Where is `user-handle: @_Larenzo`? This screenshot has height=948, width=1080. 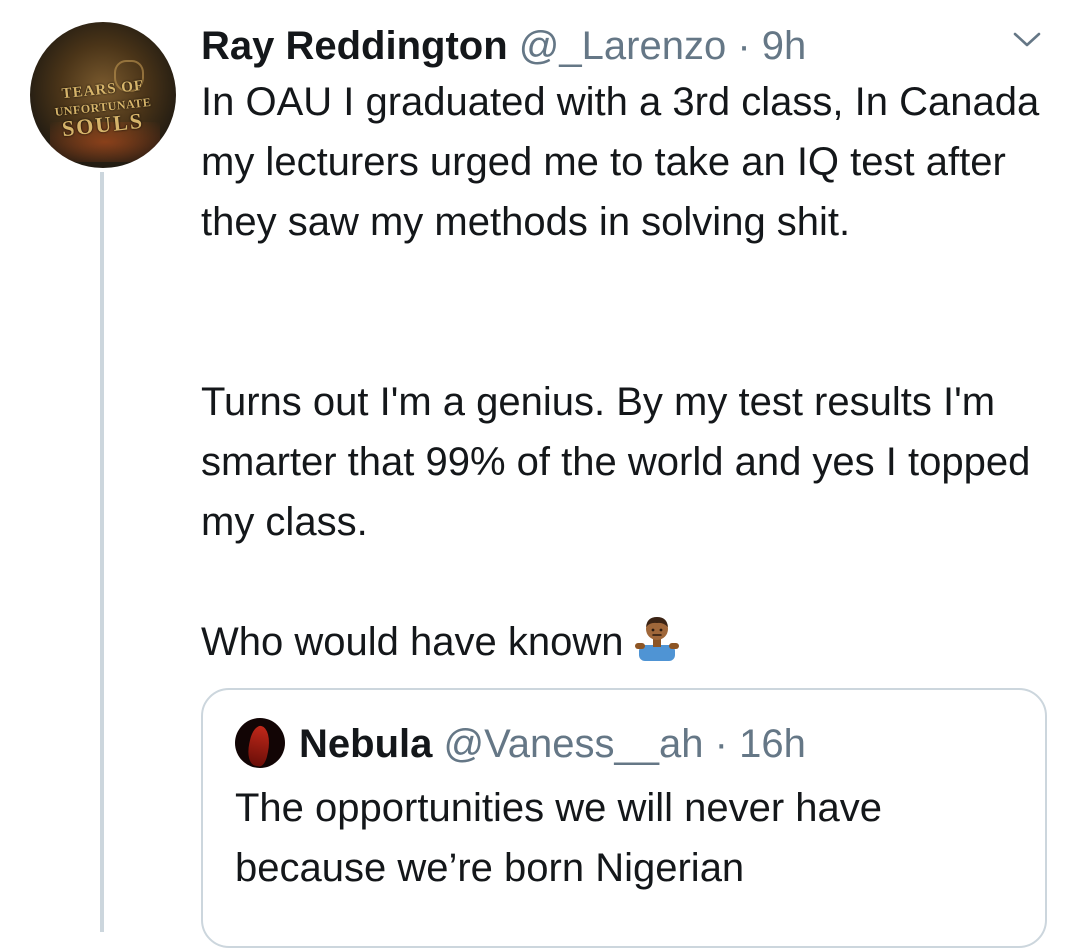 user-handle: @_Larenzo is located at coordinates (622, 46).